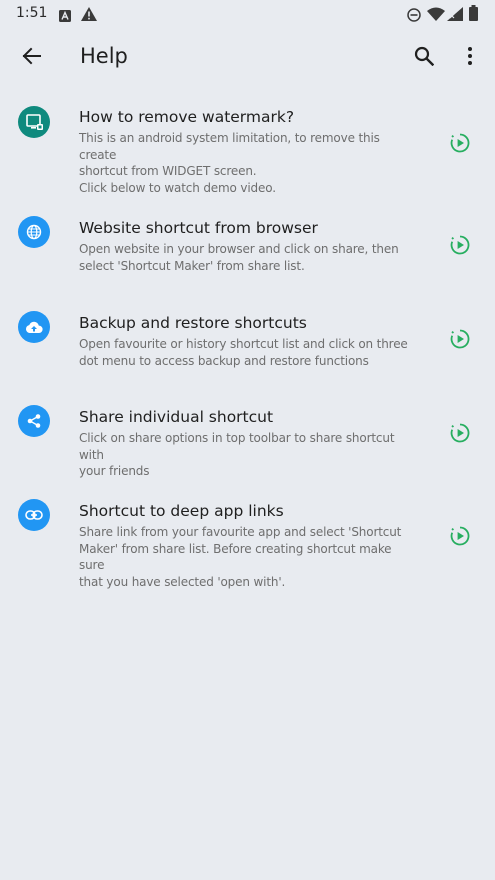  Describe the element at coordinates (34, 122) in the screenshot. I see `widget-screen-icon` at that location.